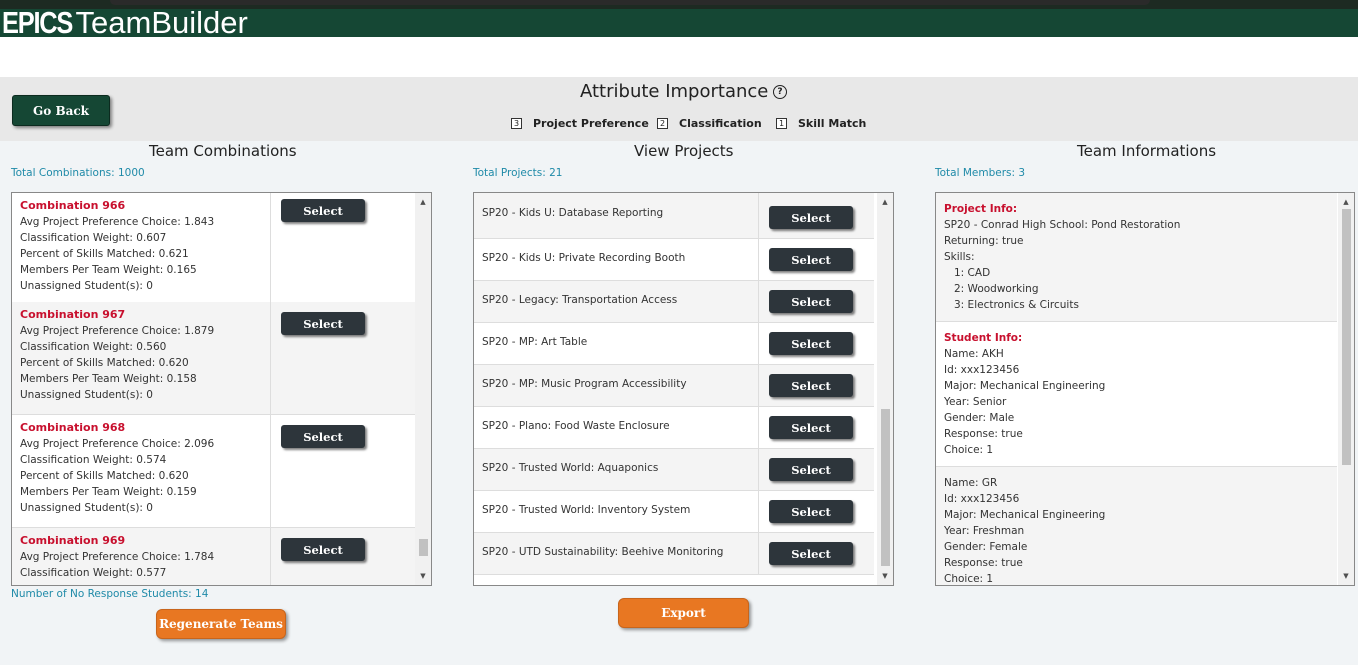 The image size is (1358, 665). I want to click on student-field: Year: Senior, so click(975, 402).